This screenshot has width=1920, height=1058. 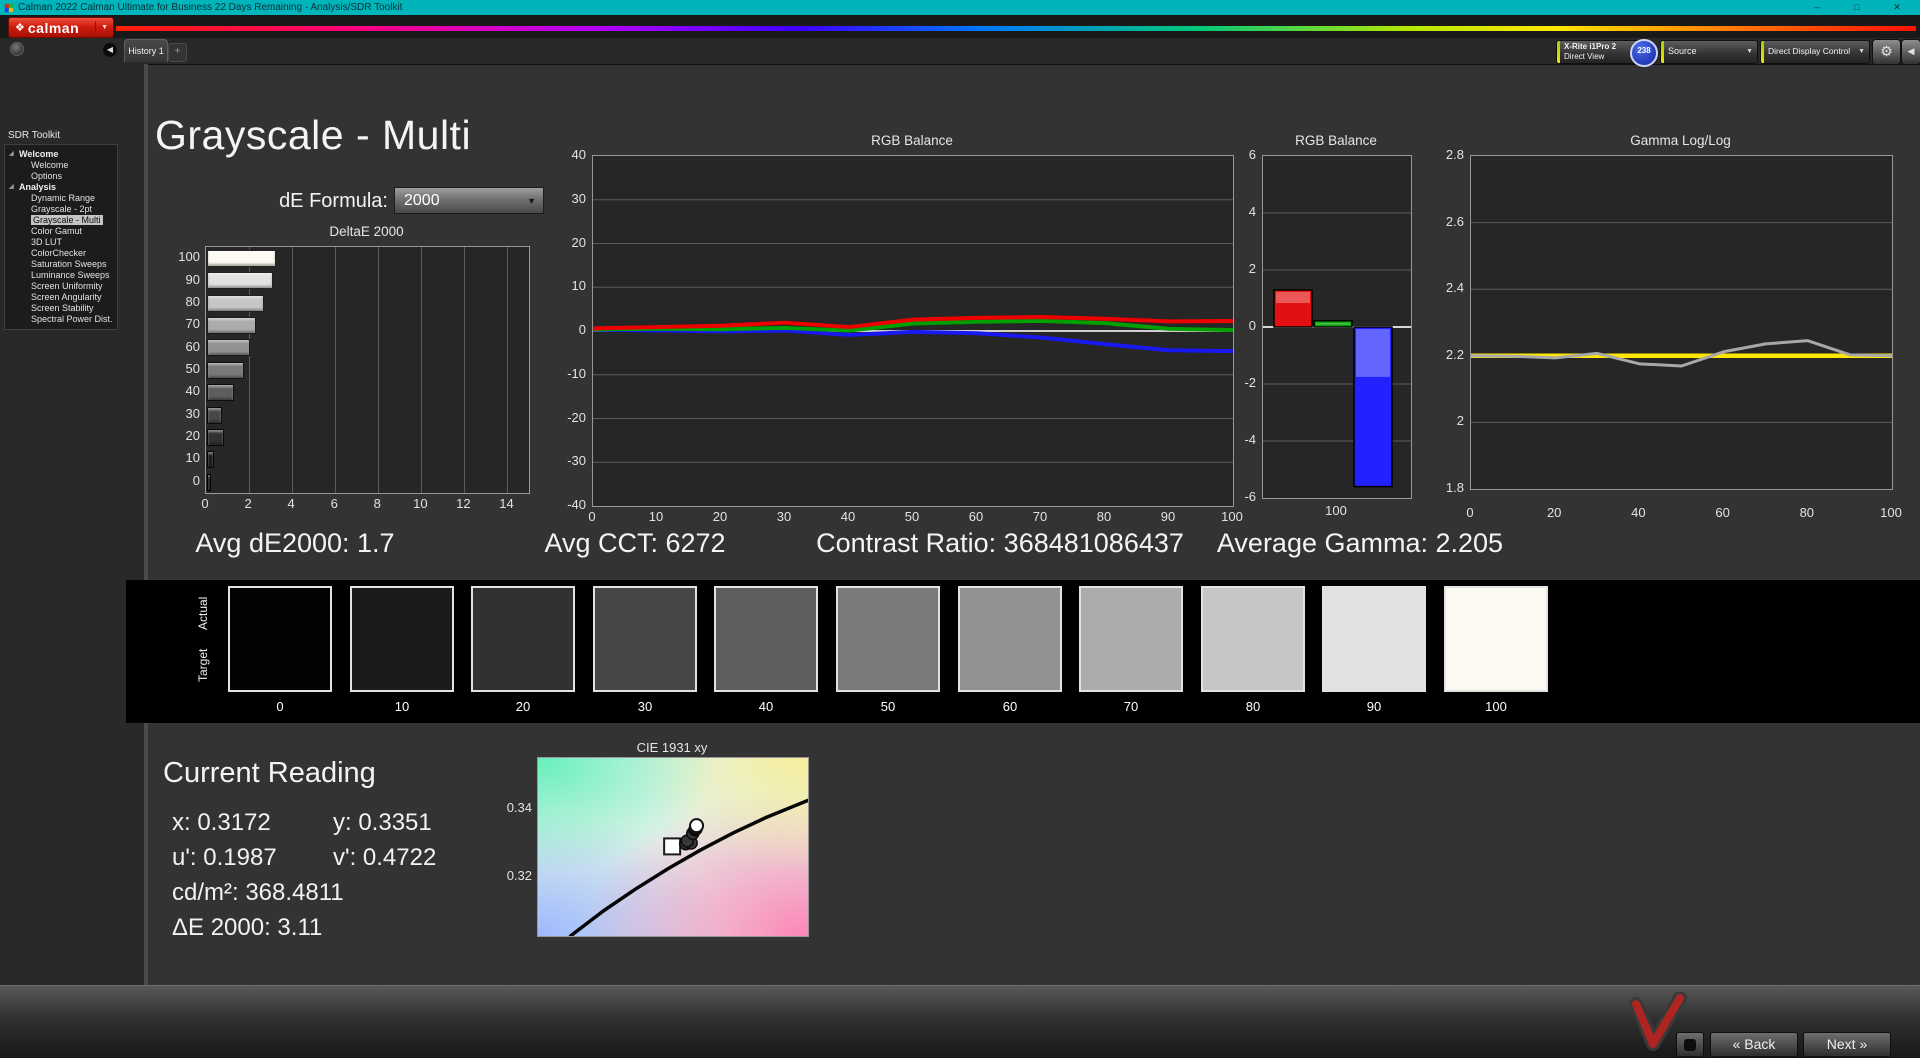 What do you see at coordinates (1910, 52) in the screenshot?
I see `panel-collapse-icon: ◀` at bounding box center [1910, 52].